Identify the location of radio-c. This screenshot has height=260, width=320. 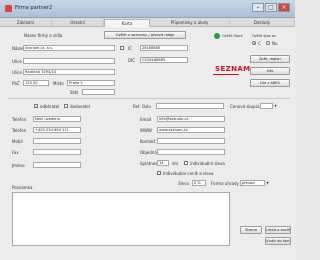
(254, 43).